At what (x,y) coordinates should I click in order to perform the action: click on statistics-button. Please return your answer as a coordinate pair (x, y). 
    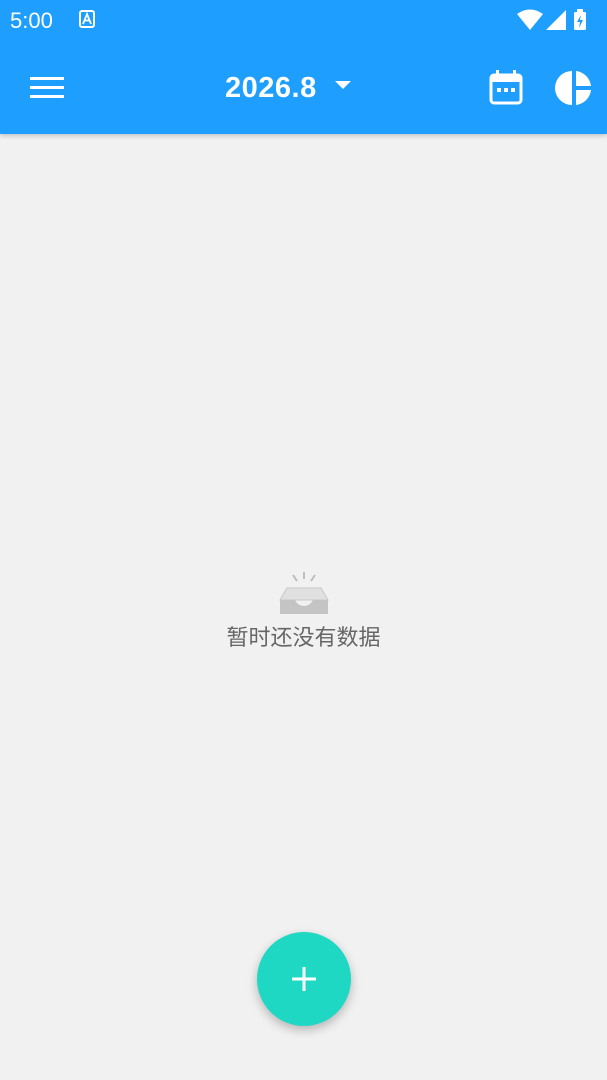
    Looking at the image, I should click on (574, 88).